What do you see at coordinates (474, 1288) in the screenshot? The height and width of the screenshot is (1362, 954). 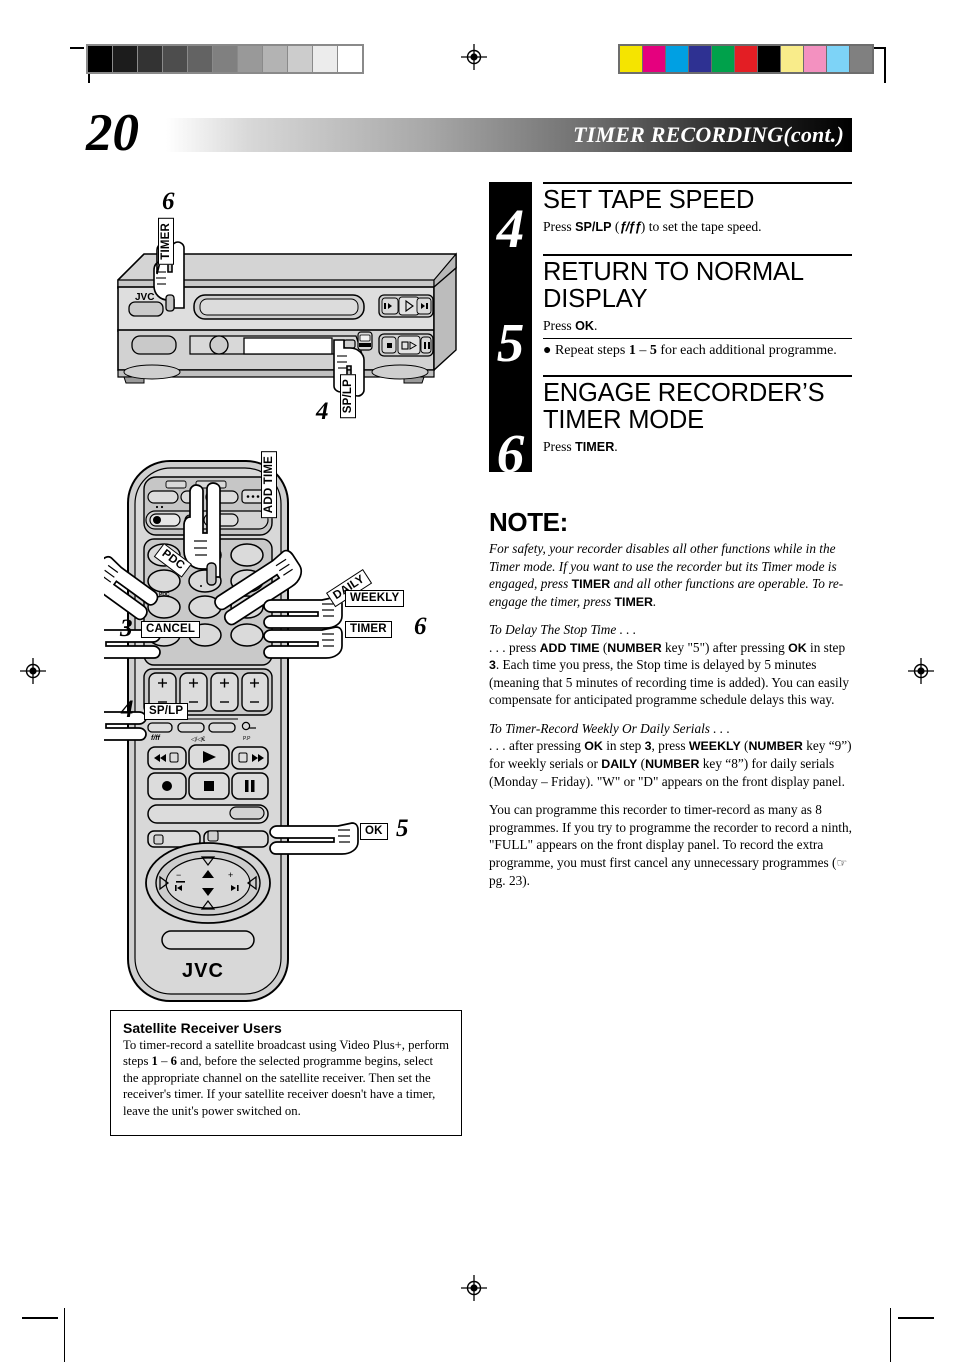 I see `registration-mark-bottom-center` at bounding box center [474, 1288].